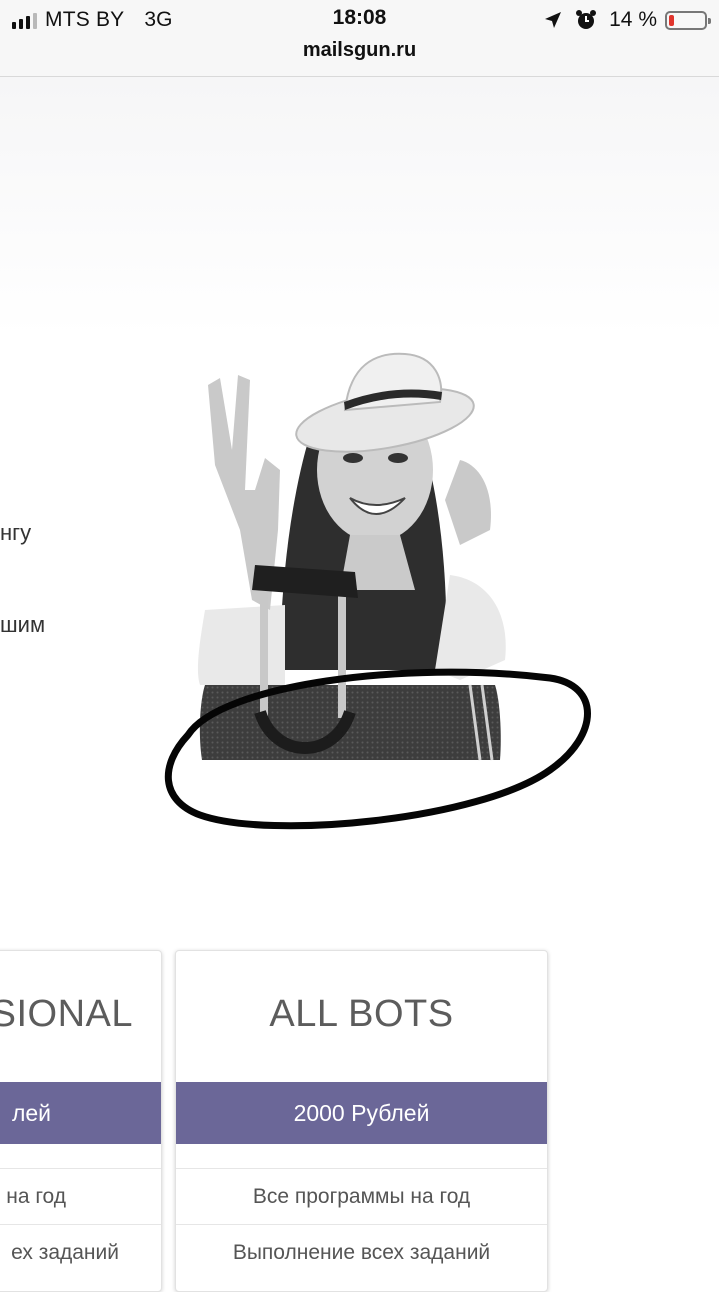 The width and height of the screenshot is (719, 1292). I want to click on battery-level-fill, so click(671, 20).